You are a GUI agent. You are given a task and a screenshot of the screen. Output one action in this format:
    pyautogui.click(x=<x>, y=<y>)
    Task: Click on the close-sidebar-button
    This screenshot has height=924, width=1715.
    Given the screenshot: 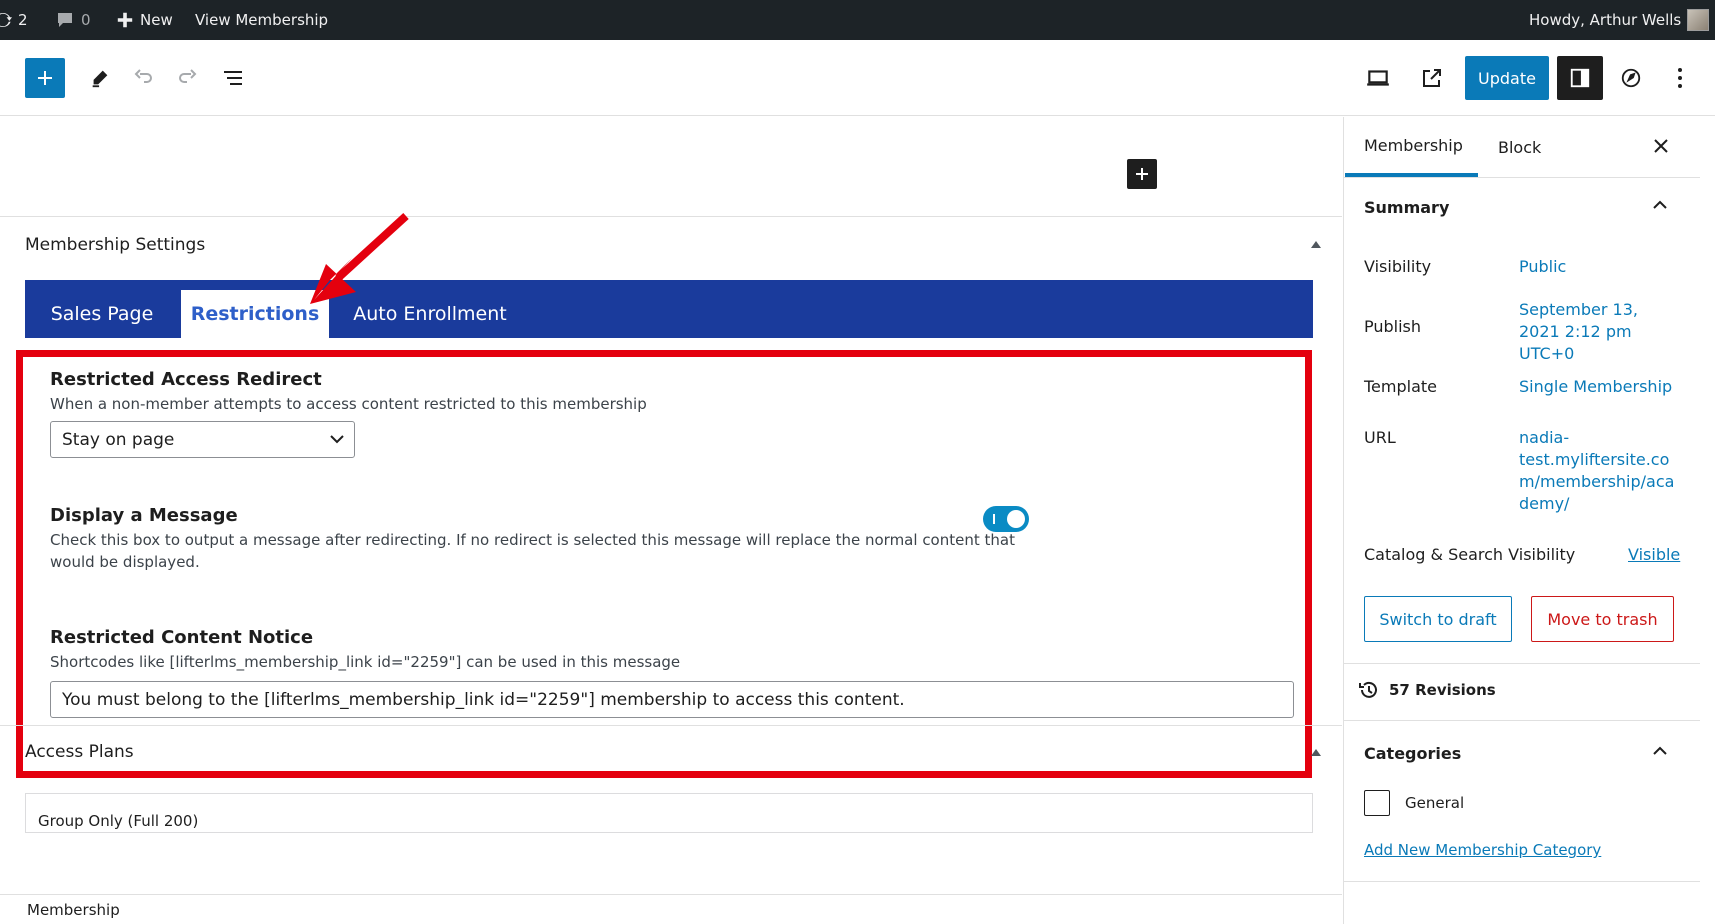 What is the action you would take?
    pyautogui.click(x=1661, y=146)
    